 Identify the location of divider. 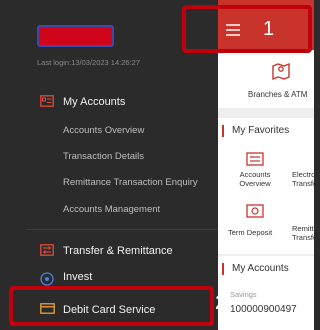
(122, 229).